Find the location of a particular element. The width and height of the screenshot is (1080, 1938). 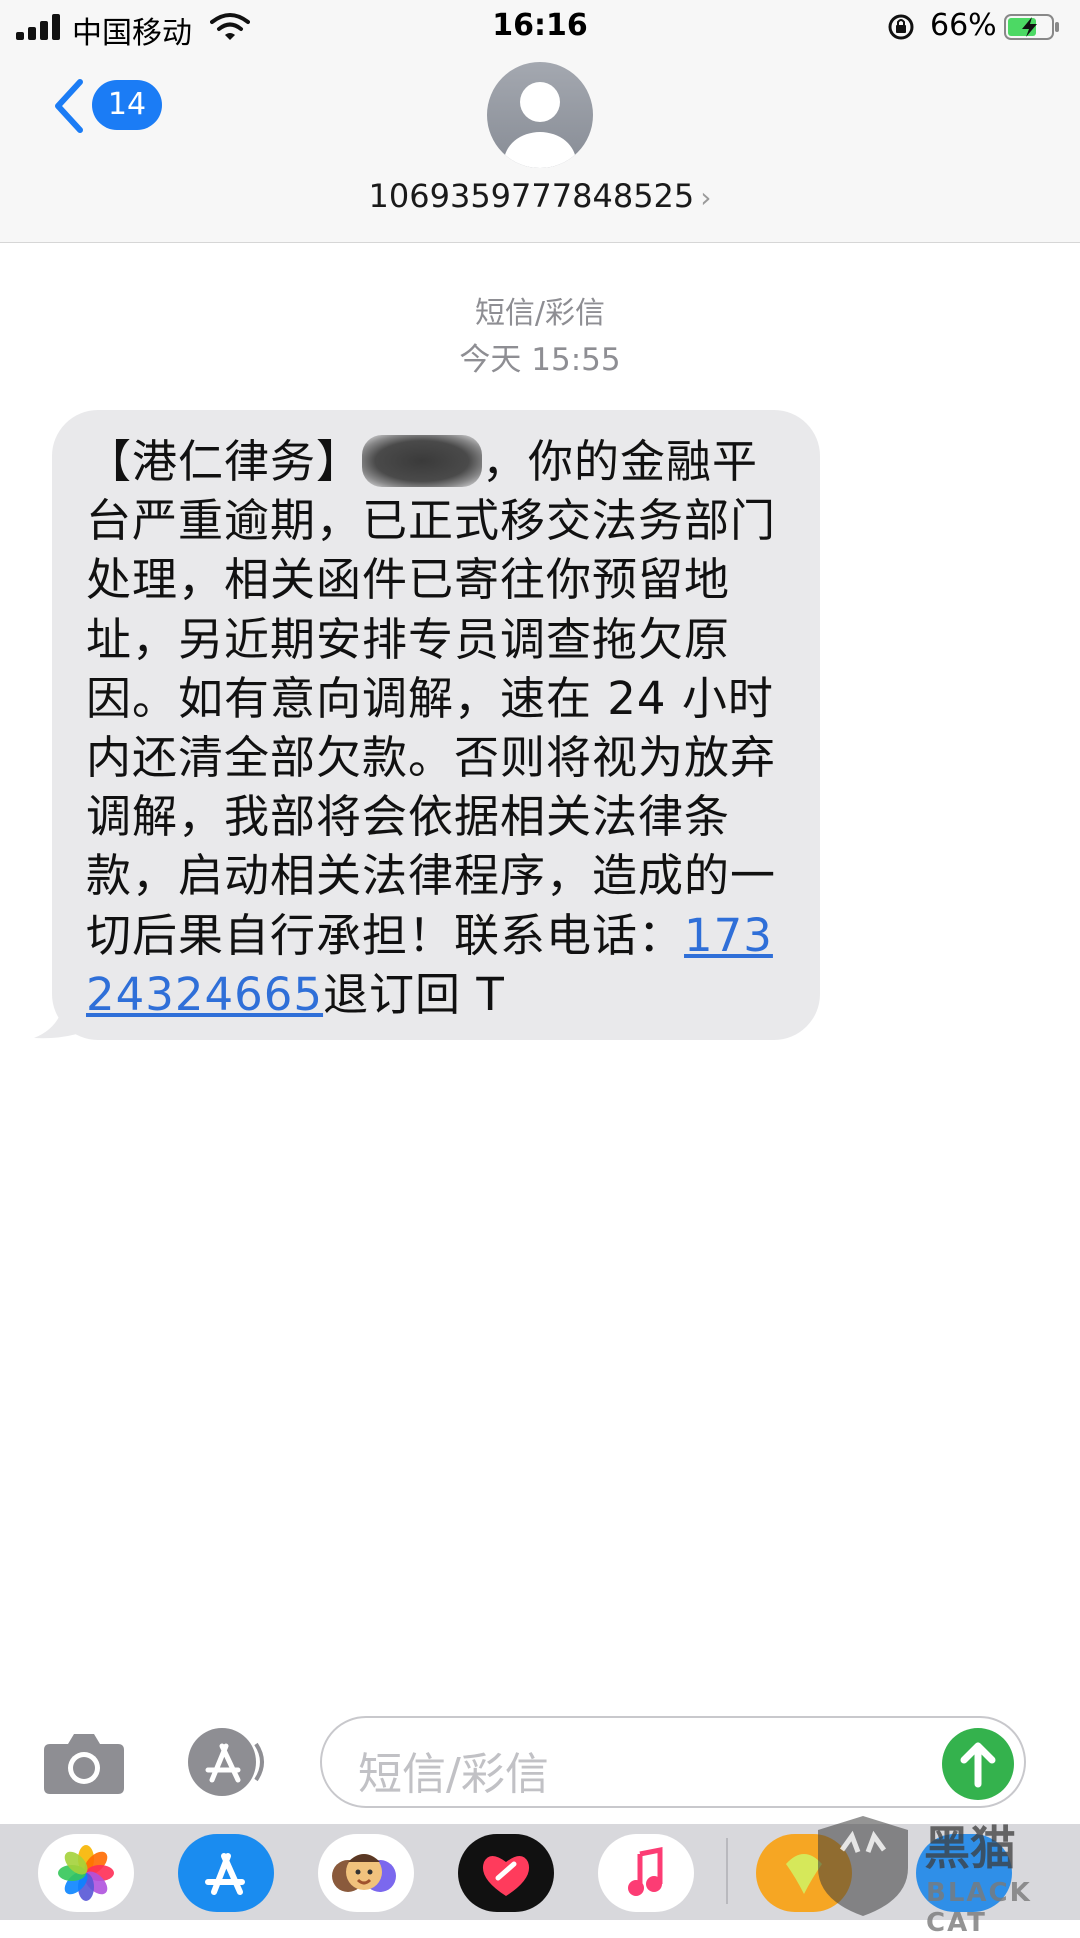

clock-time: 16:16 is located at coordinates (540, 25).